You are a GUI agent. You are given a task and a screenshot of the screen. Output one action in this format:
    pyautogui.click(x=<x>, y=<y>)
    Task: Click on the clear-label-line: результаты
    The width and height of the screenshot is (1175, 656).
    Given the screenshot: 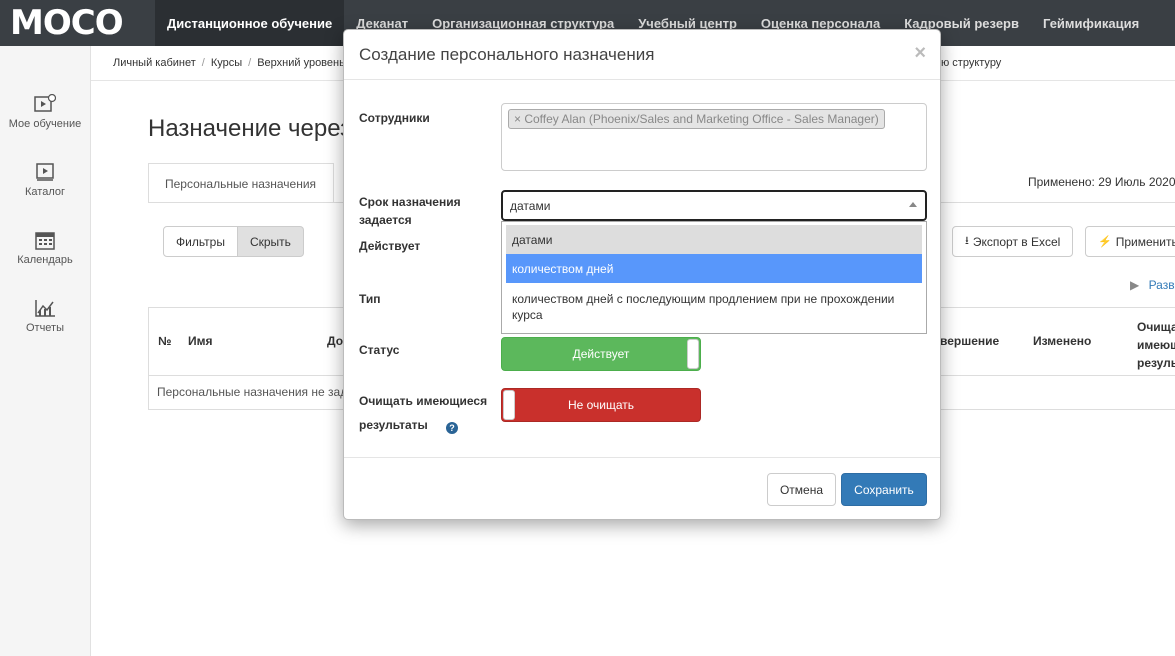 What is the action you would take?
    pyautogui.click(x=393, y=425)
    